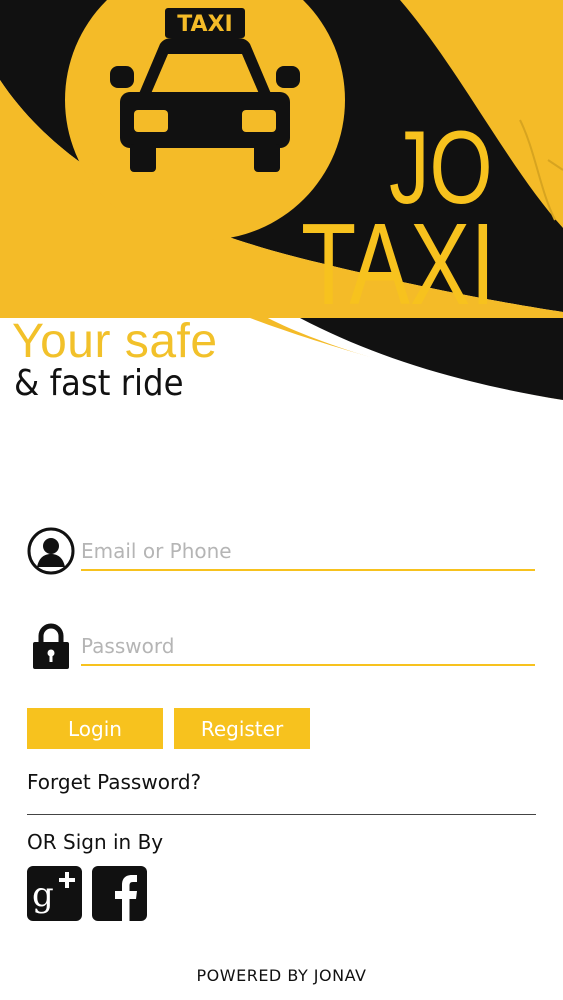 The image size is (563, 1000). Describe the element at coordinates (51, 646) in the screenshot. I see `lock-icon` at that location.